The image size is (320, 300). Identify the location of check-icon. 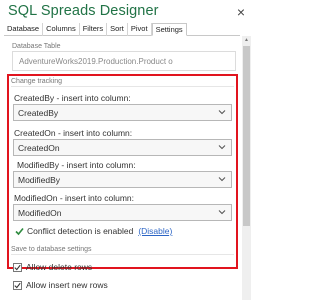
(19, 231).